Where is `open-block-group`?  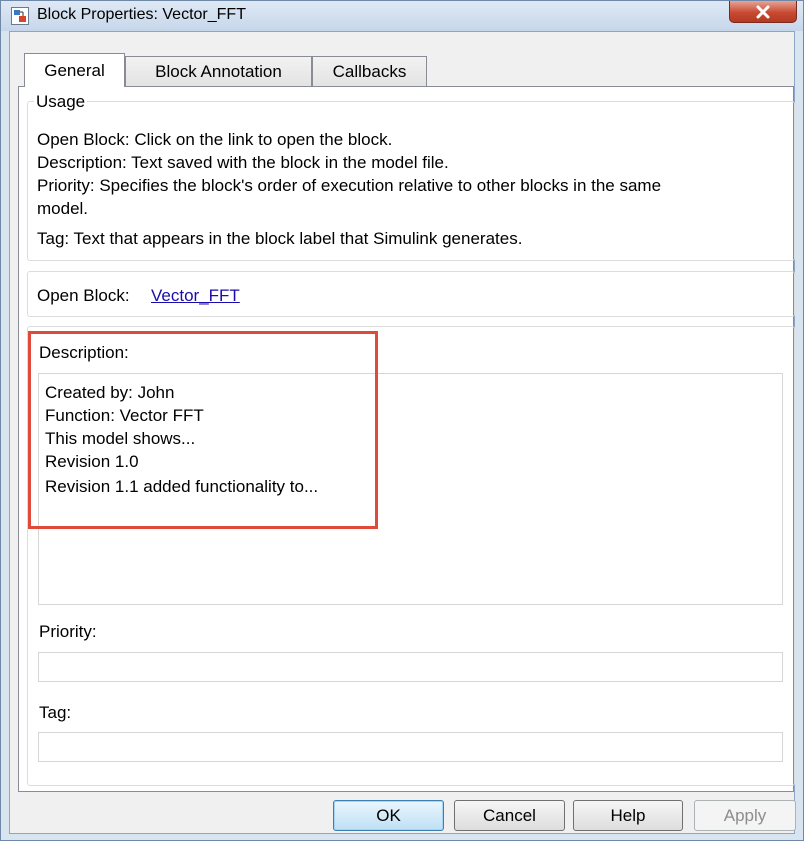 open-block-group is located at coordinates (411, 294).